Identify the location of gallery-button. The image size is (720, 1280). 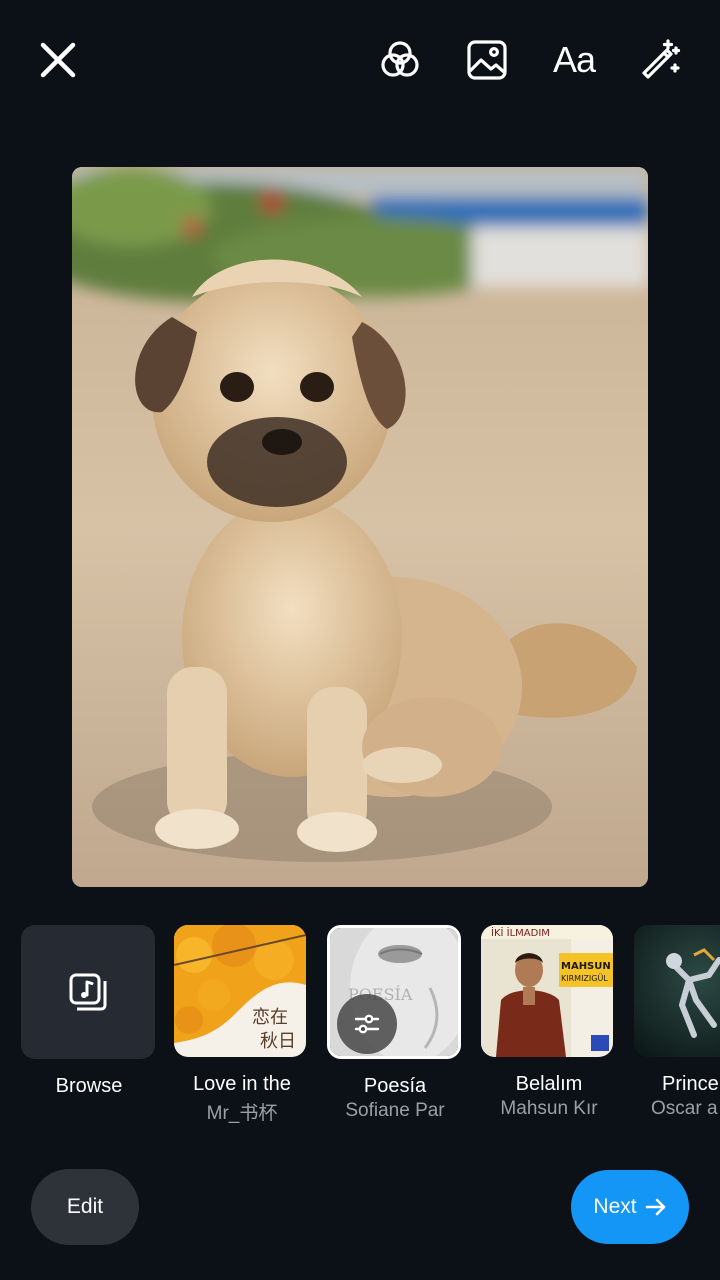
(487, 60).